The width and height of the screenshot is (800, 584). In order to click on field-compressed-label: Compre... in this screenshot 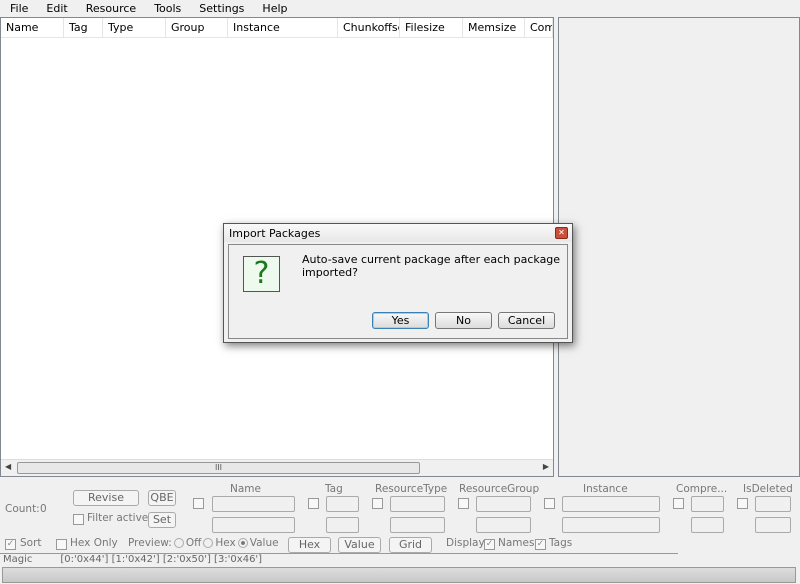, I will do `click(702, 489)`.